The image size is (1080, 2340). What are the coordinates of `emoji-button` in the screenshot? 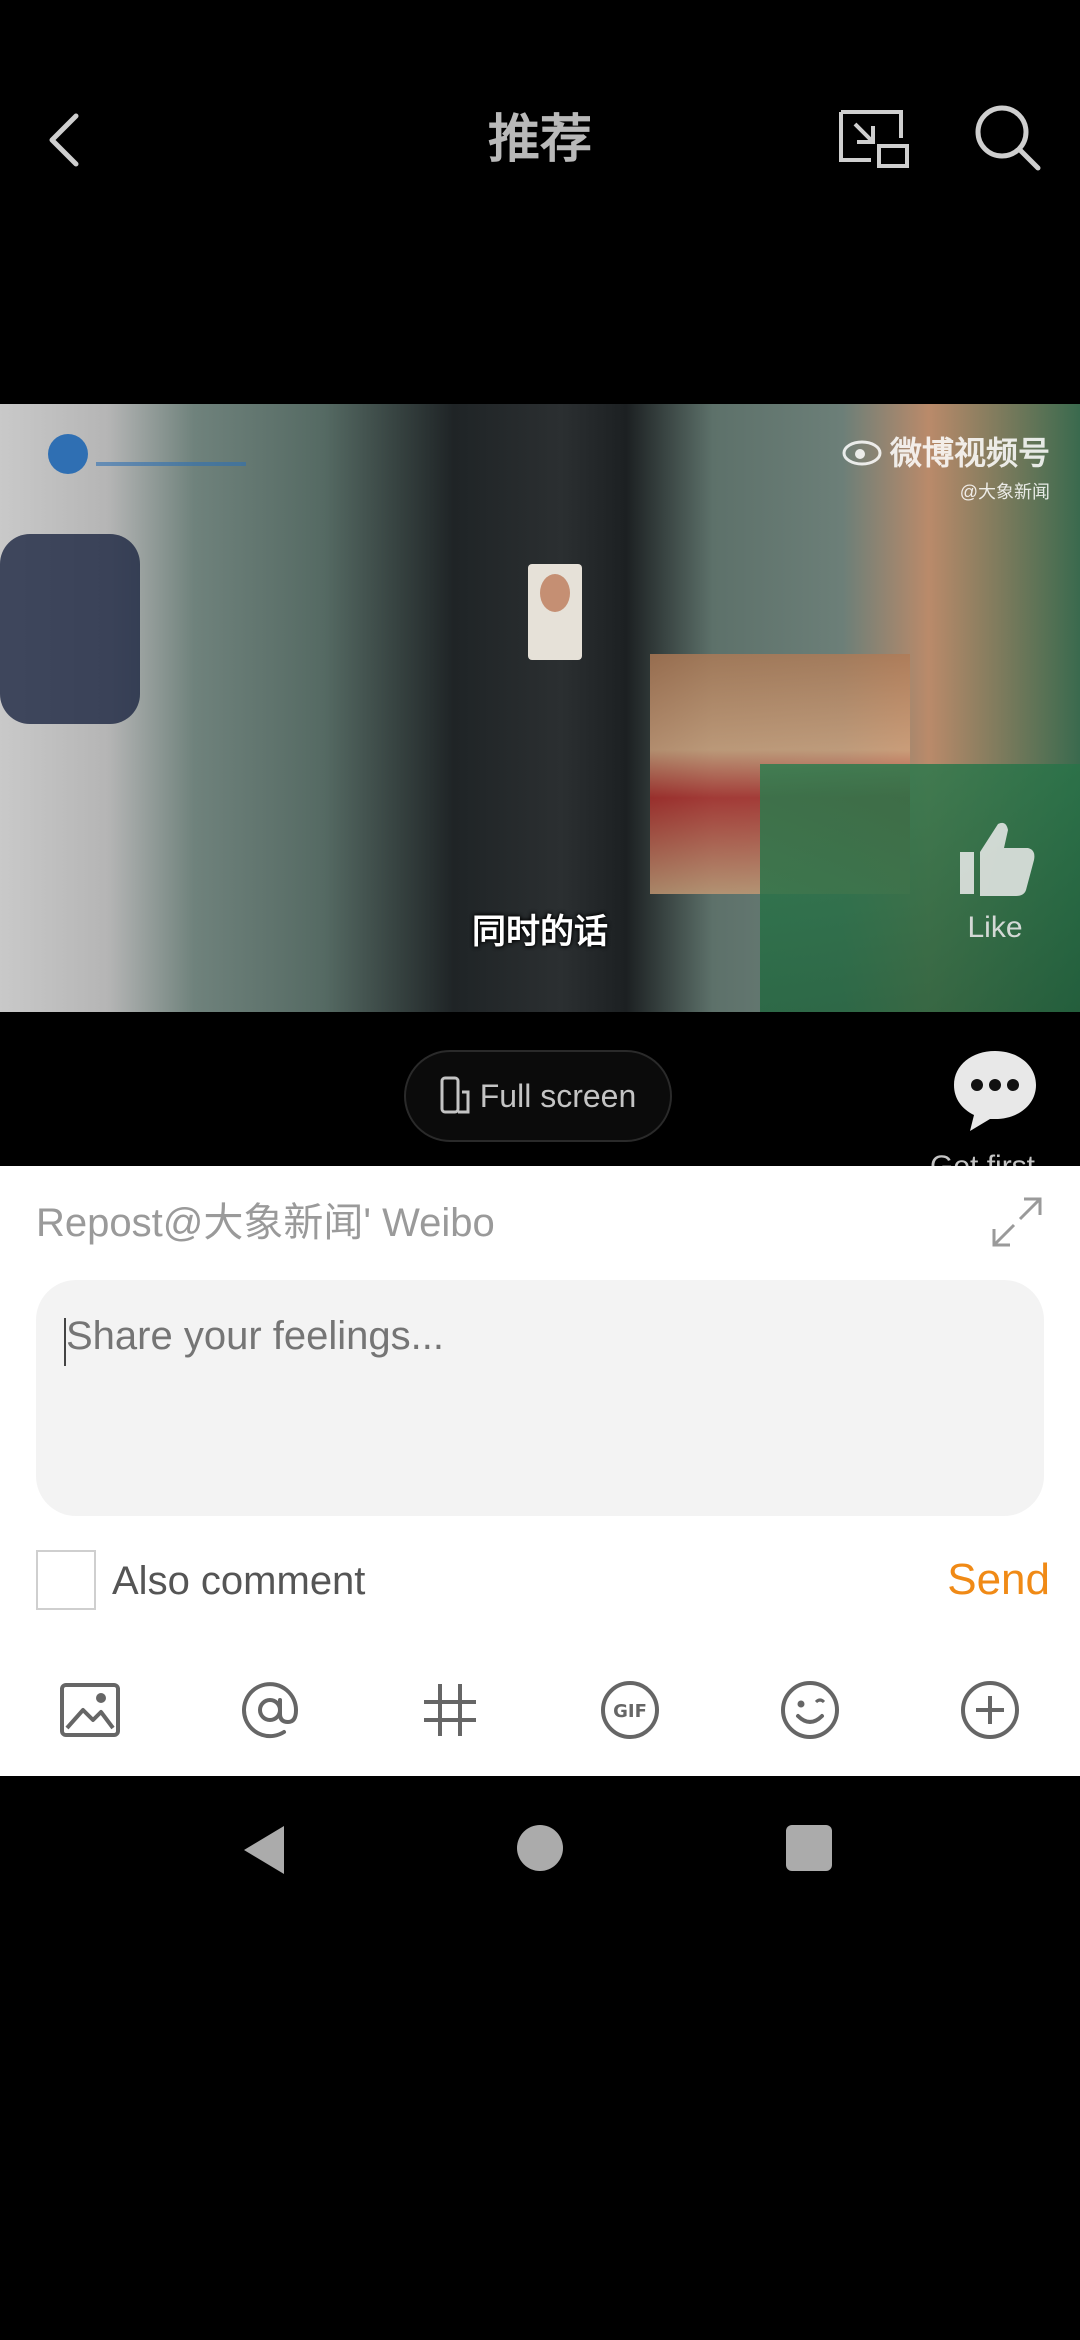 It's located at (810, 1710).